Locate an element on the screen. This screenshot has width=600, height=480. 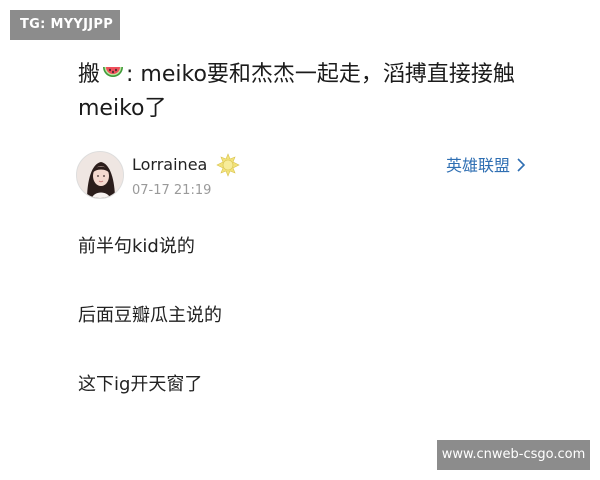
post-title: 搬 : meiko要和杰杰一起走，滔搏直接接触meiko了 is located at coordinates (313, 92).